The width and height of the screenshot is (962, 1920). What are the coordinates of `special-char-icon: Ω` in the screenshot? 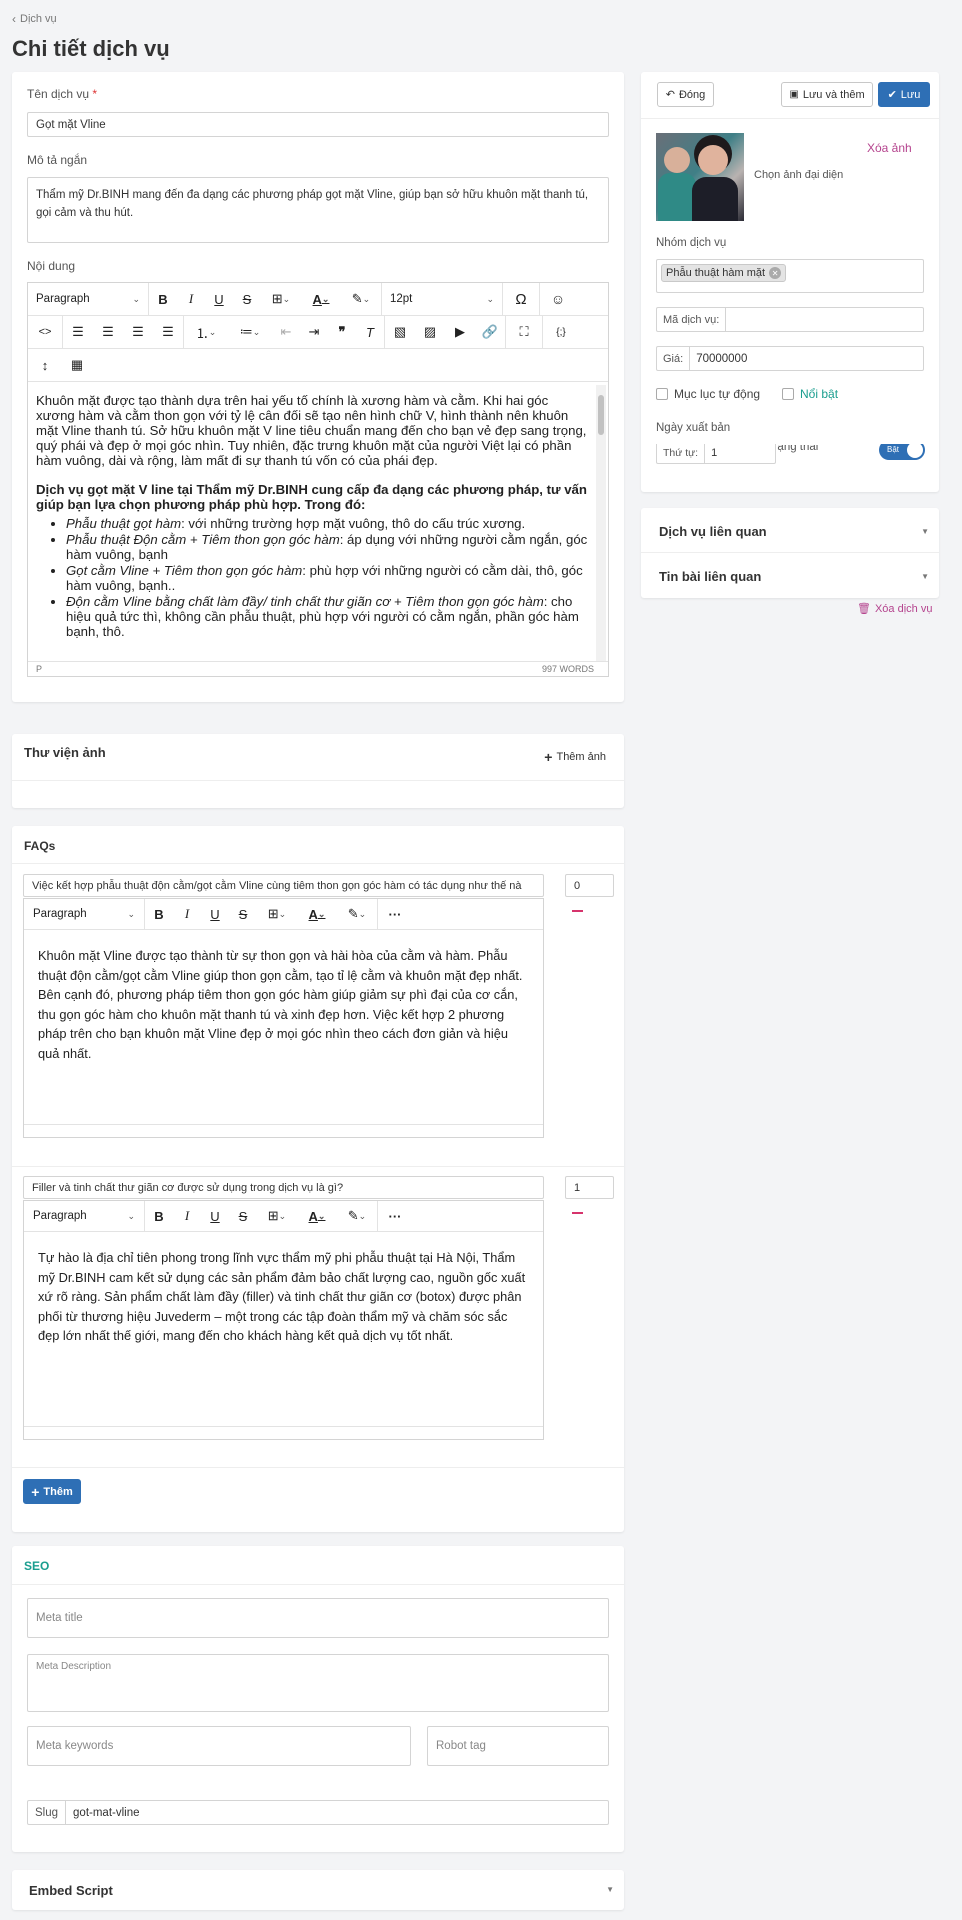 It's located at (521, 299).